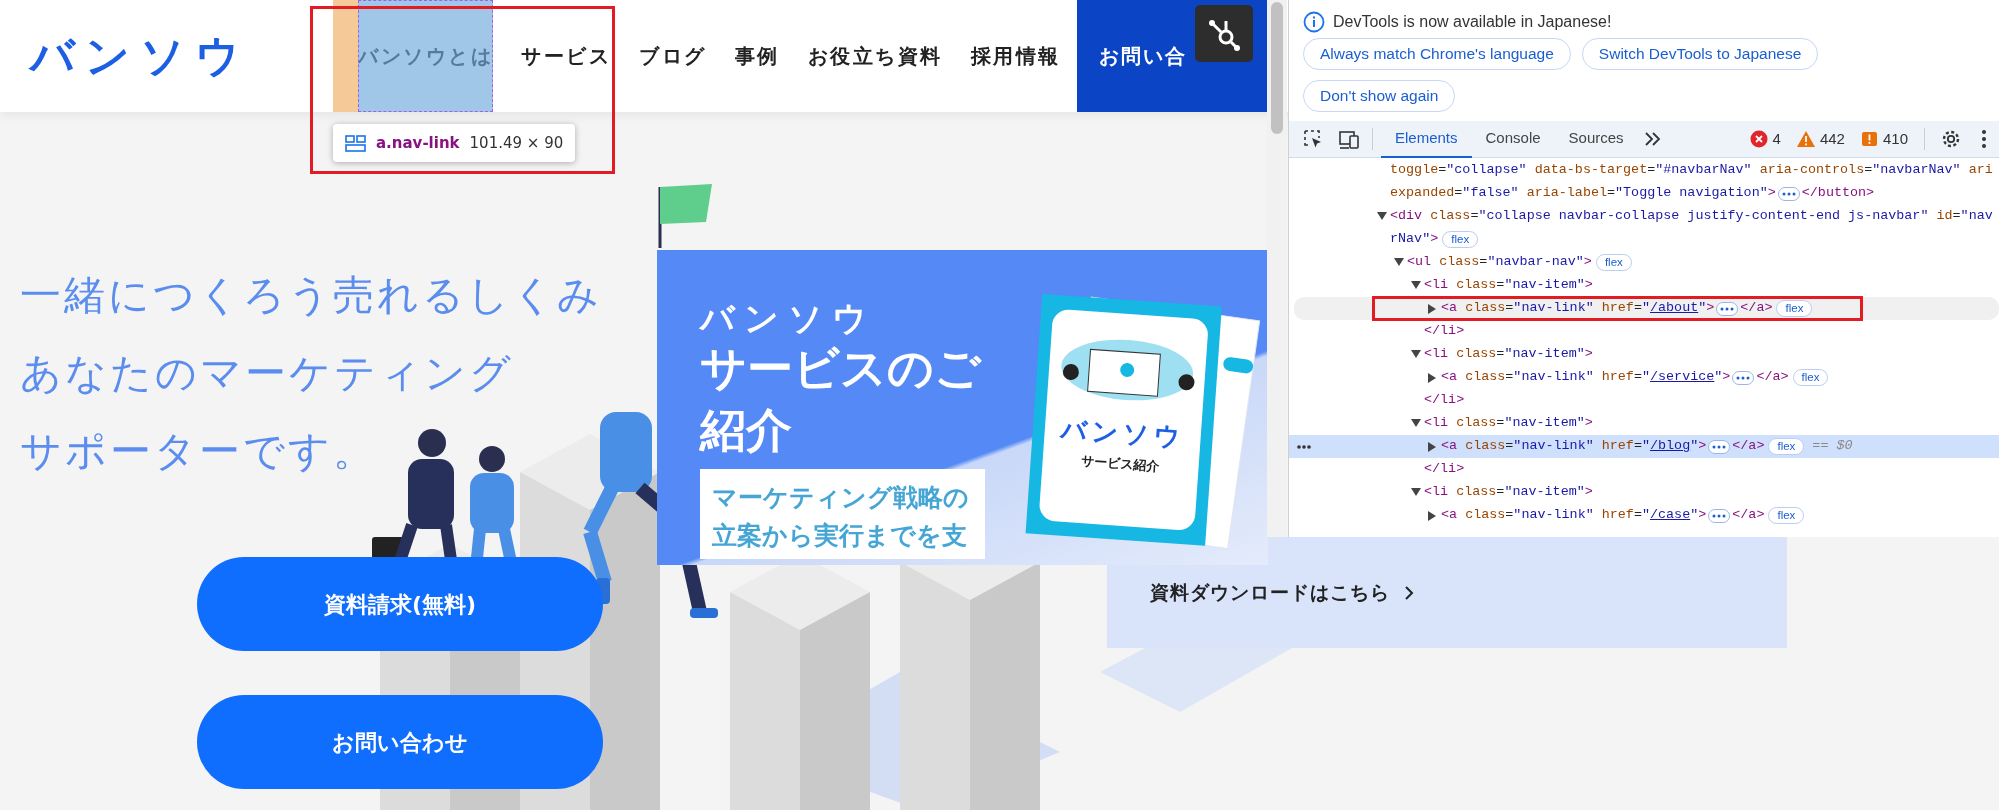  What do you see at coordinates (1314, 22) in the screenshot?
I see `info-icon` at bounding box center [1314, 22].